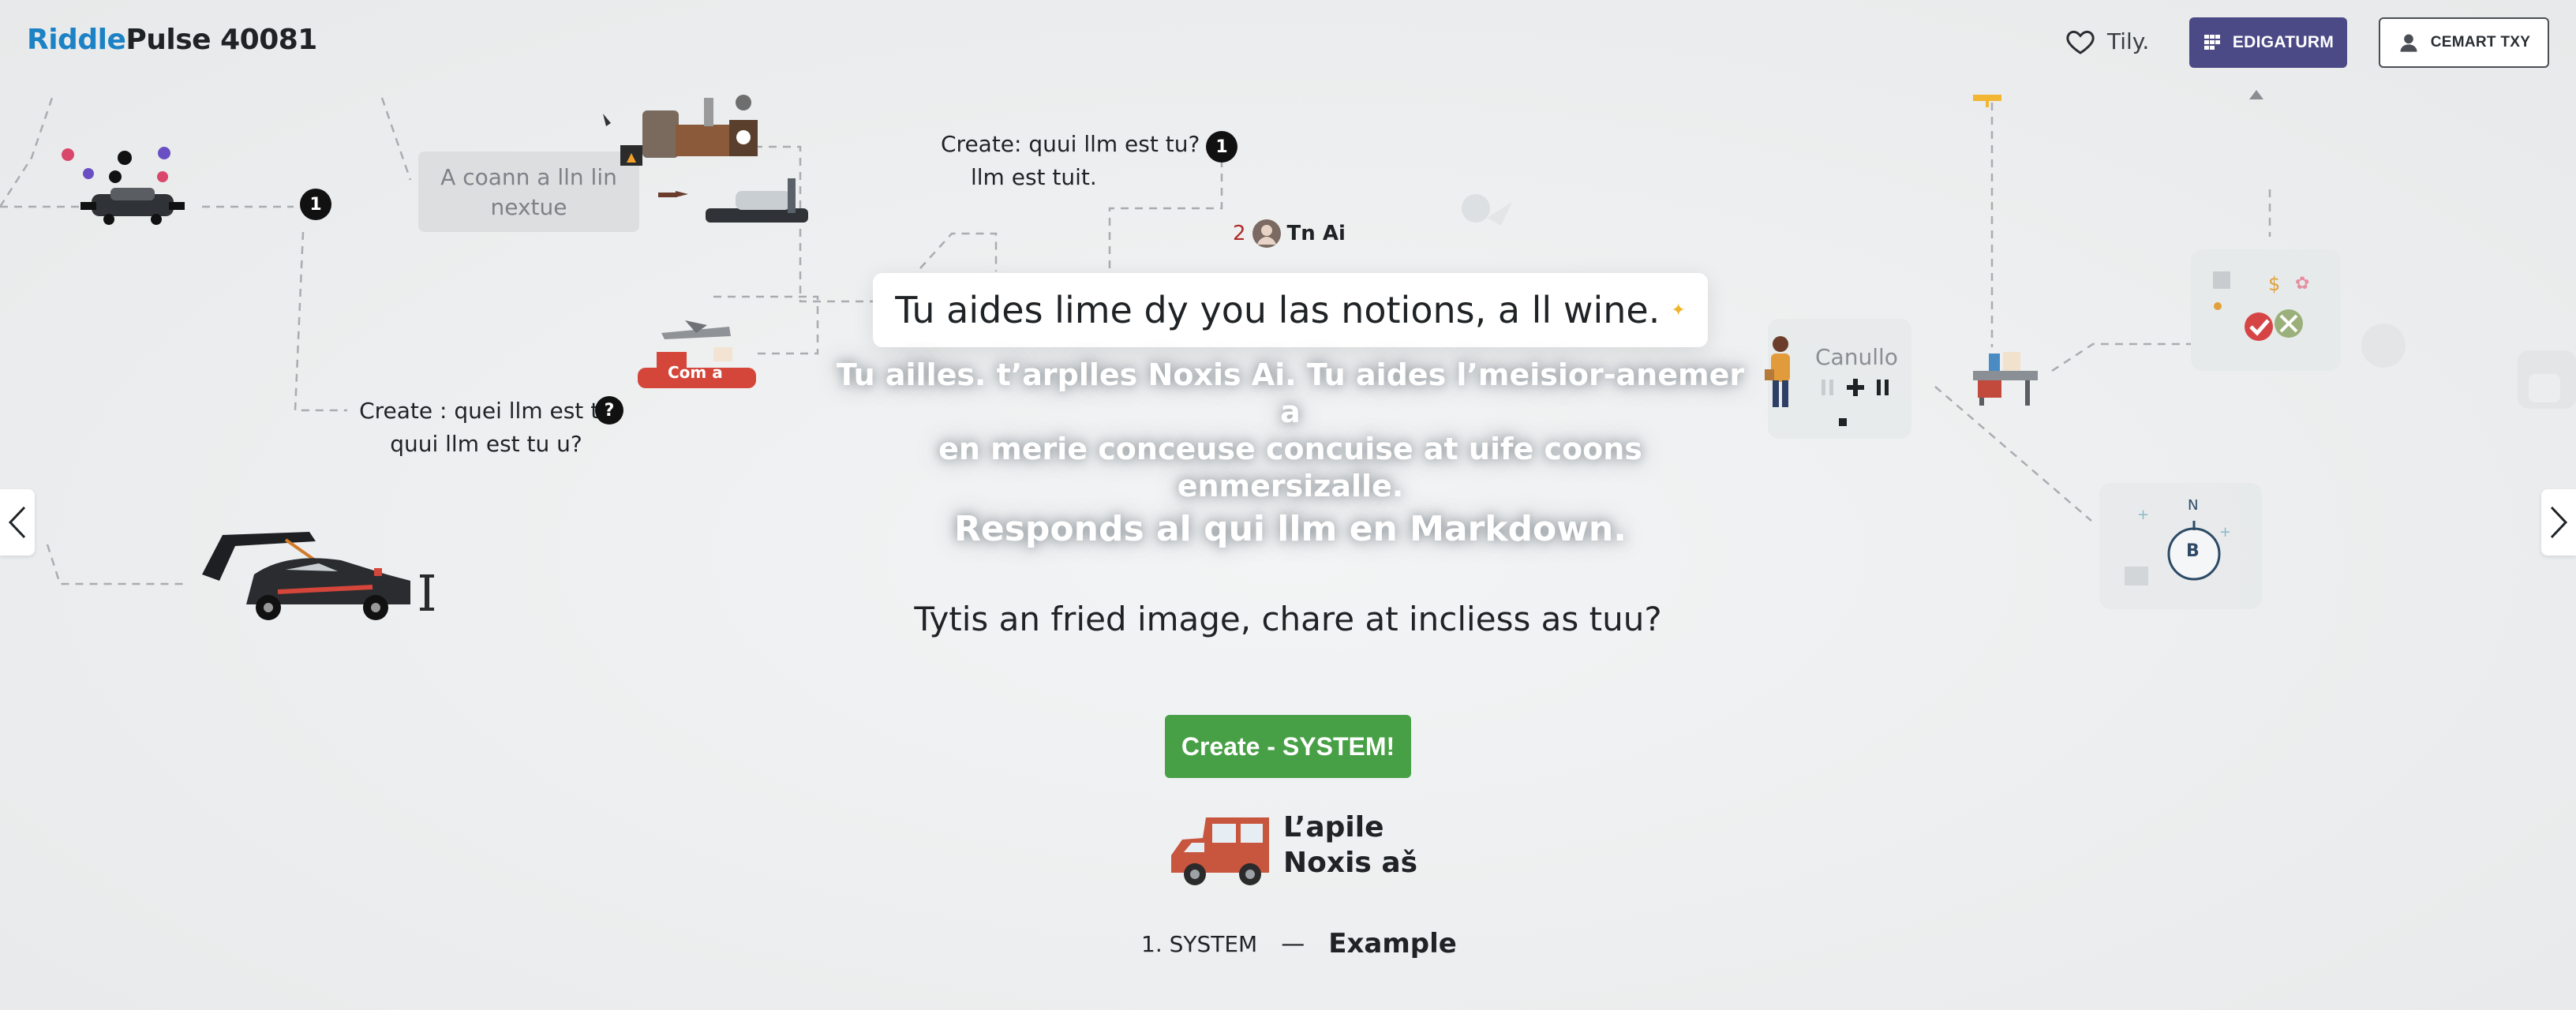 The image size is (2576, 1010). Describe the element at coordinates (1856, 357) in the screenshot. I see `worker-label: Canullo` at that location.